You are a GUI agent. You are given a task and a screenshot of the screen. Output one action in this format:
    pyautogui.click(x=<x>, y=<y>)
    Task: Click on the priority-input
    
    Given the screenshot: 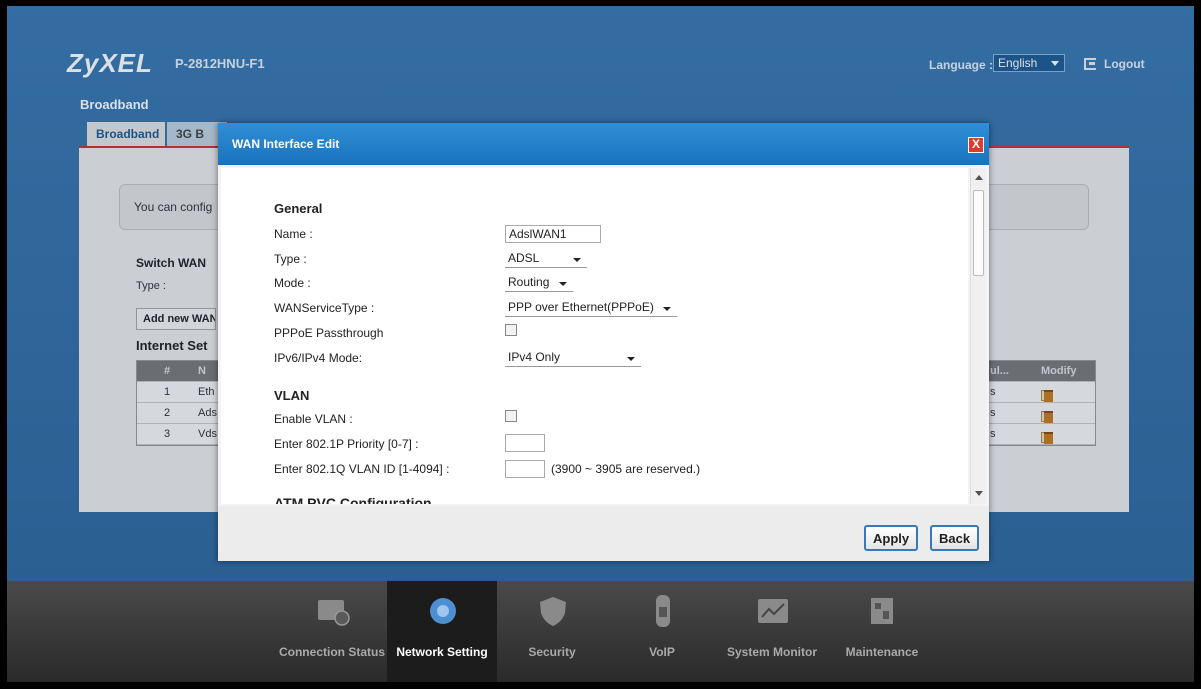 What is the action you would take?
    pyautogui.click(x=525, y=443)
    